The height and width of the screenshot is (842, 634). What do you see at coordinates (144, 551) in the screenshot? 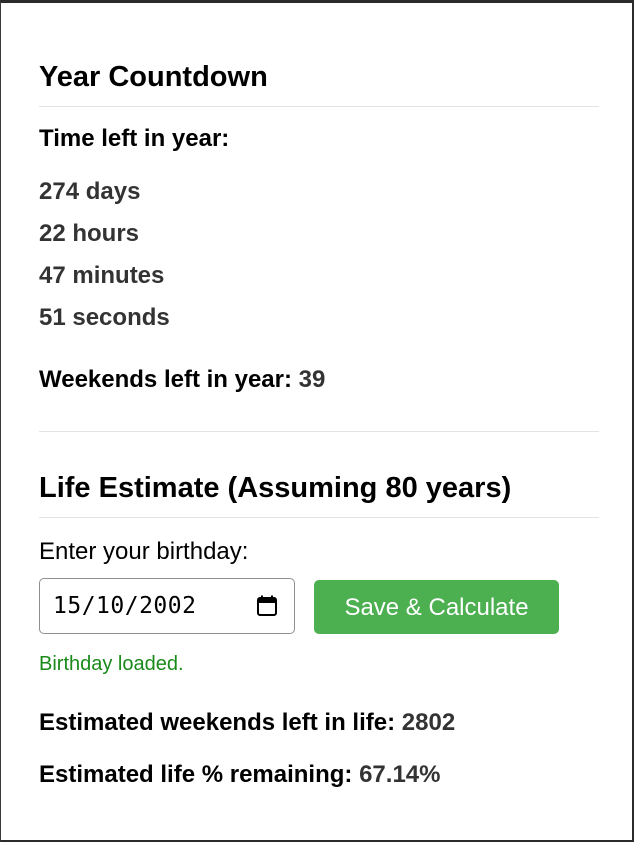
I see `birthday-label: Enter your birthday:` at bounding box center [144, 551].